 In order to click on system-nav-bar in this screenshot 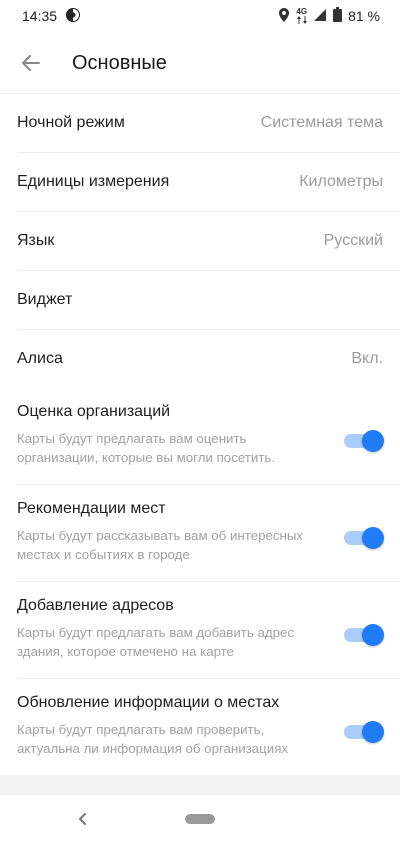, I will do `click(200, 819)`.